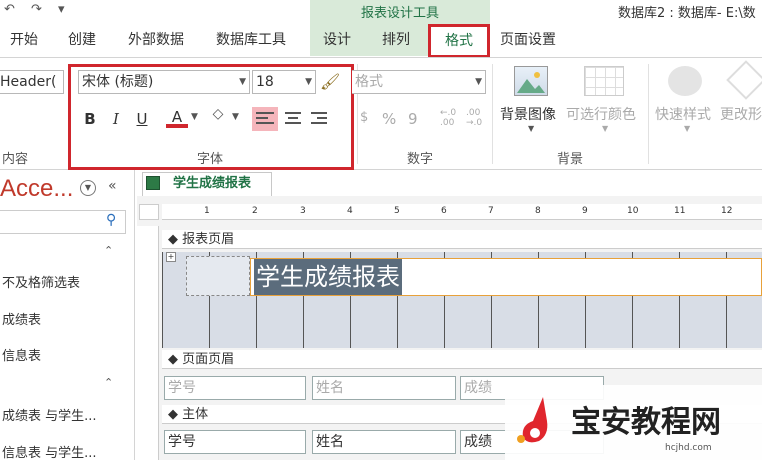 The width and height of the screenshot is (762, 460). What do you see at coordinates (303, 211) in the screenshot?
I see `ruler-mark: 3` at bounding box center [303, 211].